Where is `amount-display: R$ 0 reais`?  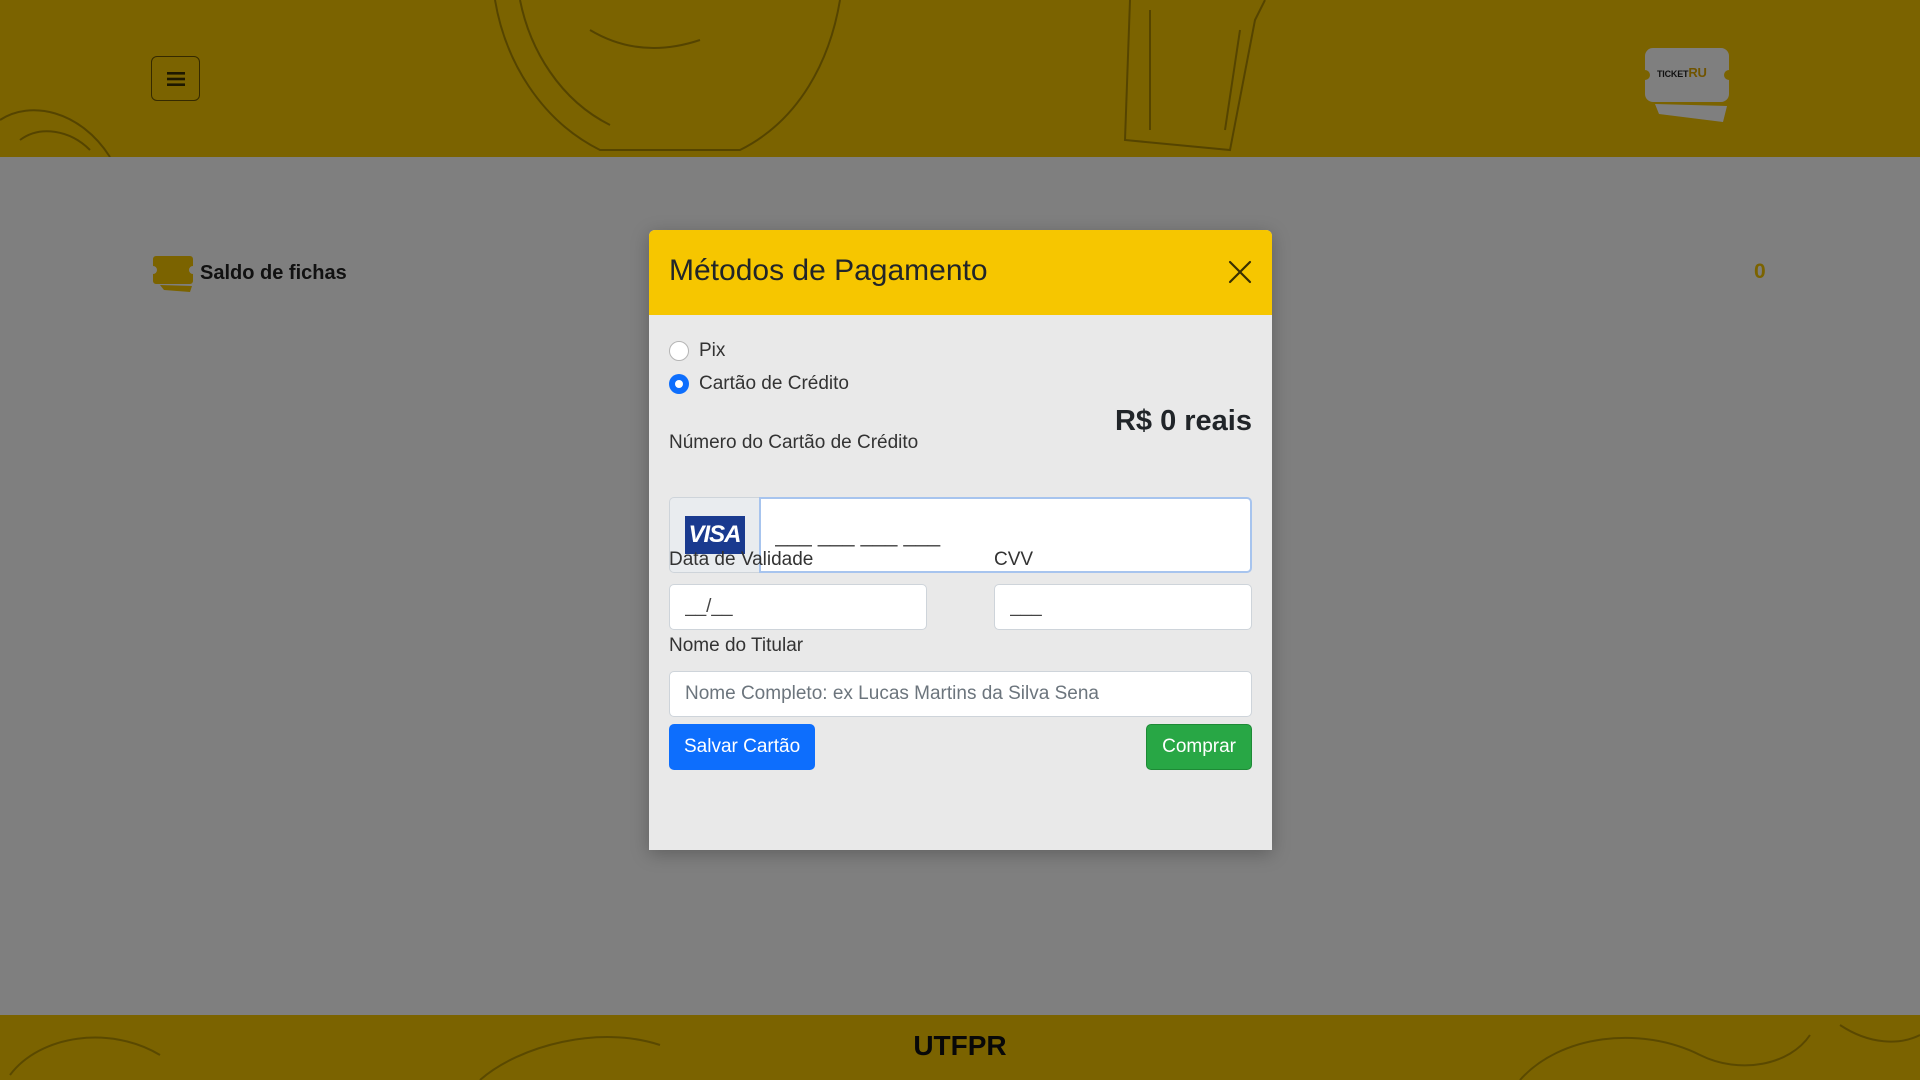 amount-display: R$ 0 reais is located at coordinates (1183, 421).